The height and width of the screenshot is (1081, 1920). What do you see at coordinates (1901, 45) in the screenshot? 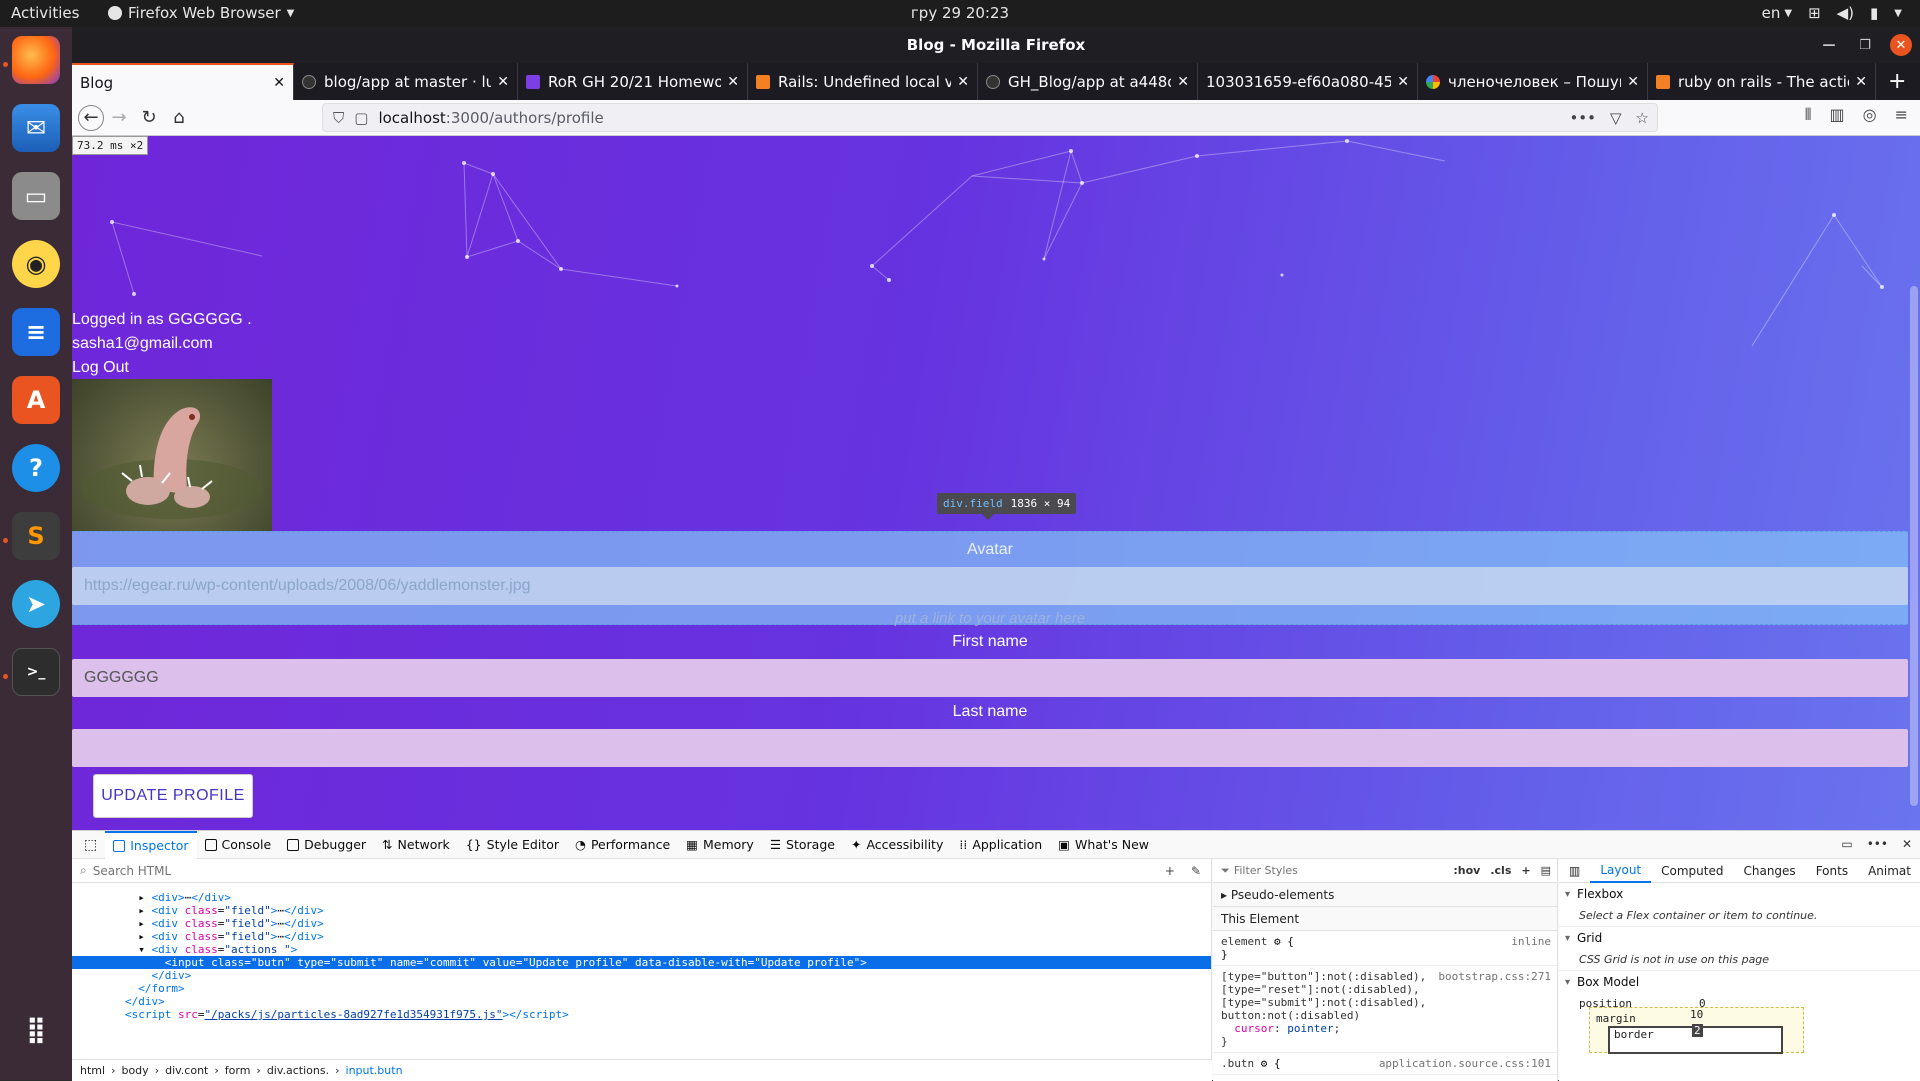
I see `close-icon: ✕` at bounding box center [1901, 45].